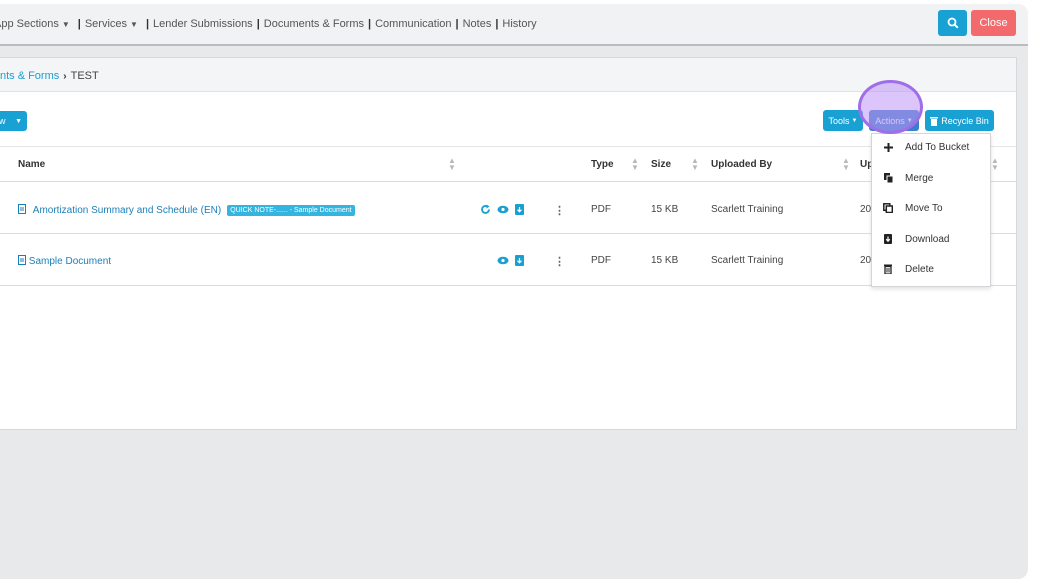  What do you see at coordinates (924, 208) in the screenshot?
I see `menu-item-label: Move To` at bounding box center [924, 208].